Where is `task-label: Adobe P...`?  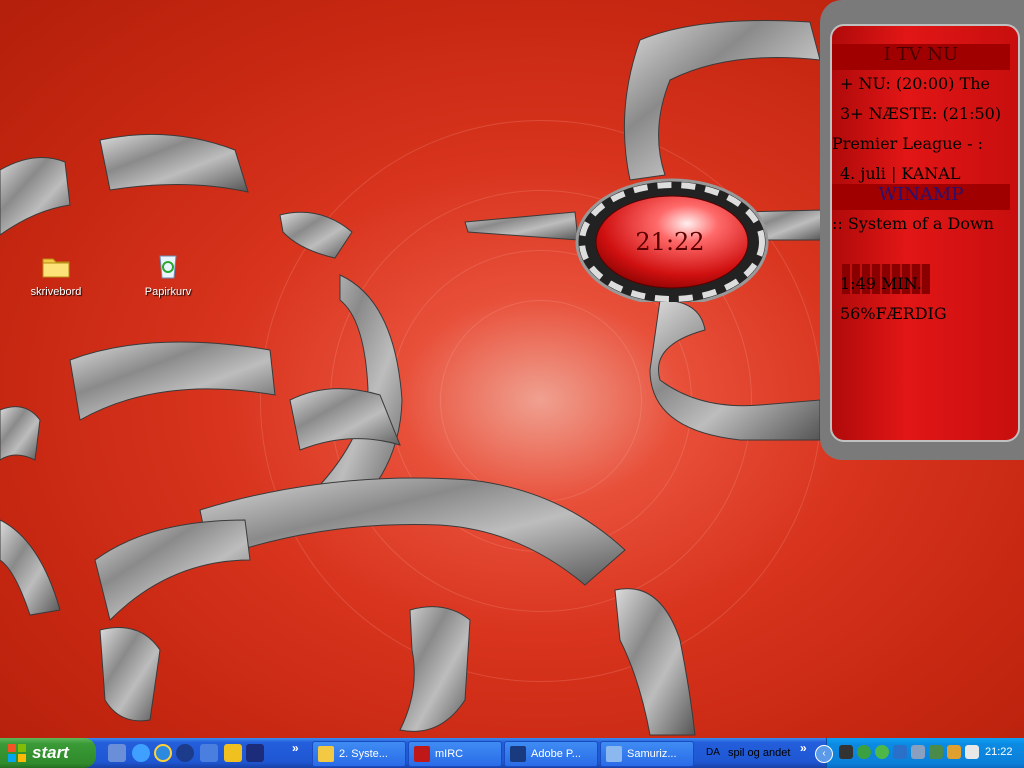
task-label: Adobe P... is located at coordinates (556, 754).